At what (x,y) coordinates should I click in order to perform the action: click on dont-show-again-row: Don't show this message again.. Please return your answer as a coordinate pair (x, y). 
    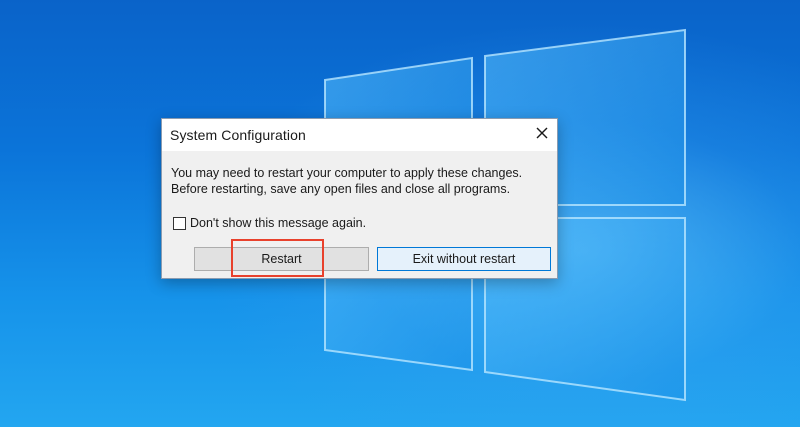
    Looking at the image, I should click on (269, 223).